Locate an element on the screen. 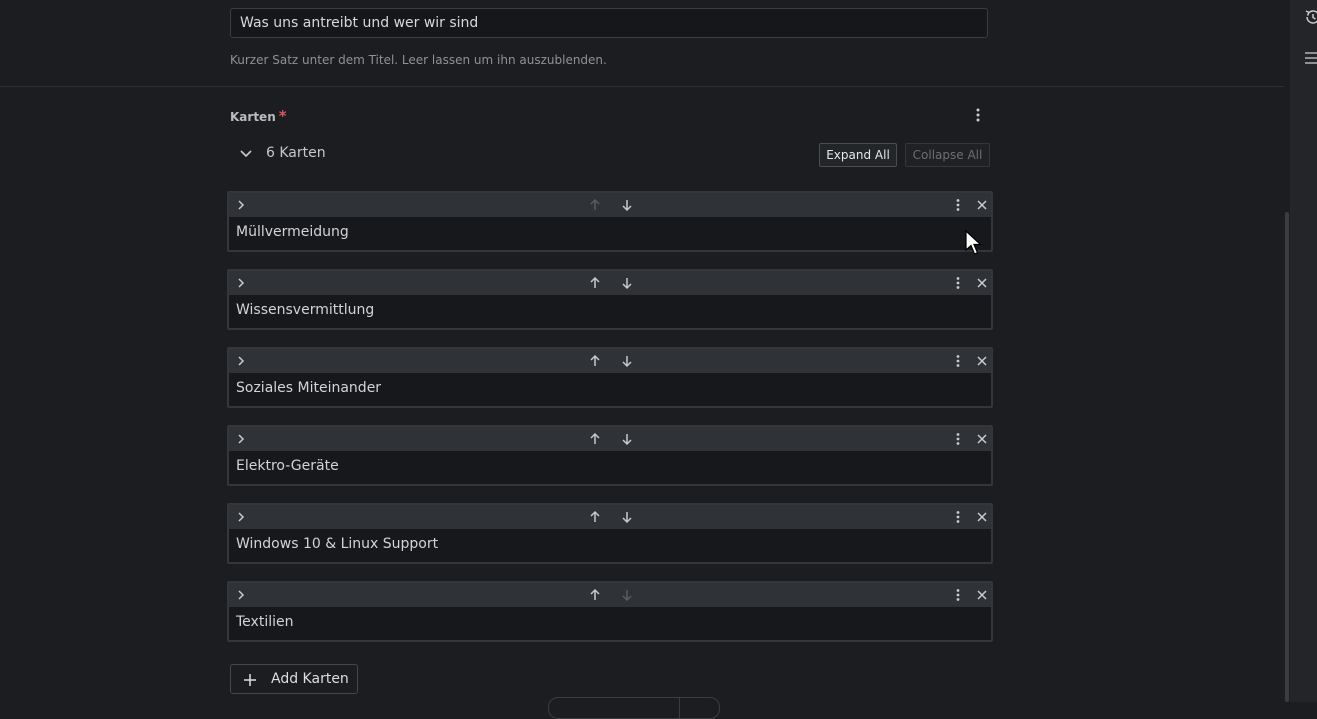 The width and height of the screenshot is (1317, 719). scrollbar-thumb is located at coordinates (1287, 457).